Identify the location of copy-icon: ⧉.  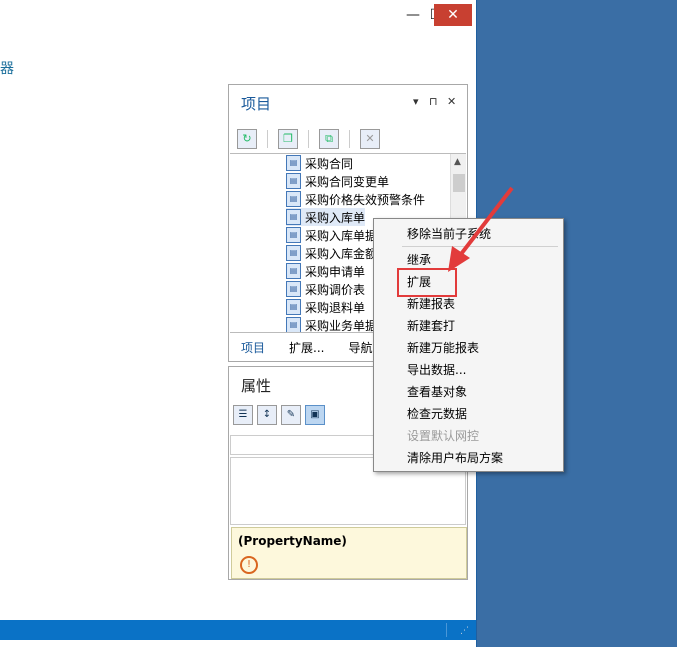
(329, 139).